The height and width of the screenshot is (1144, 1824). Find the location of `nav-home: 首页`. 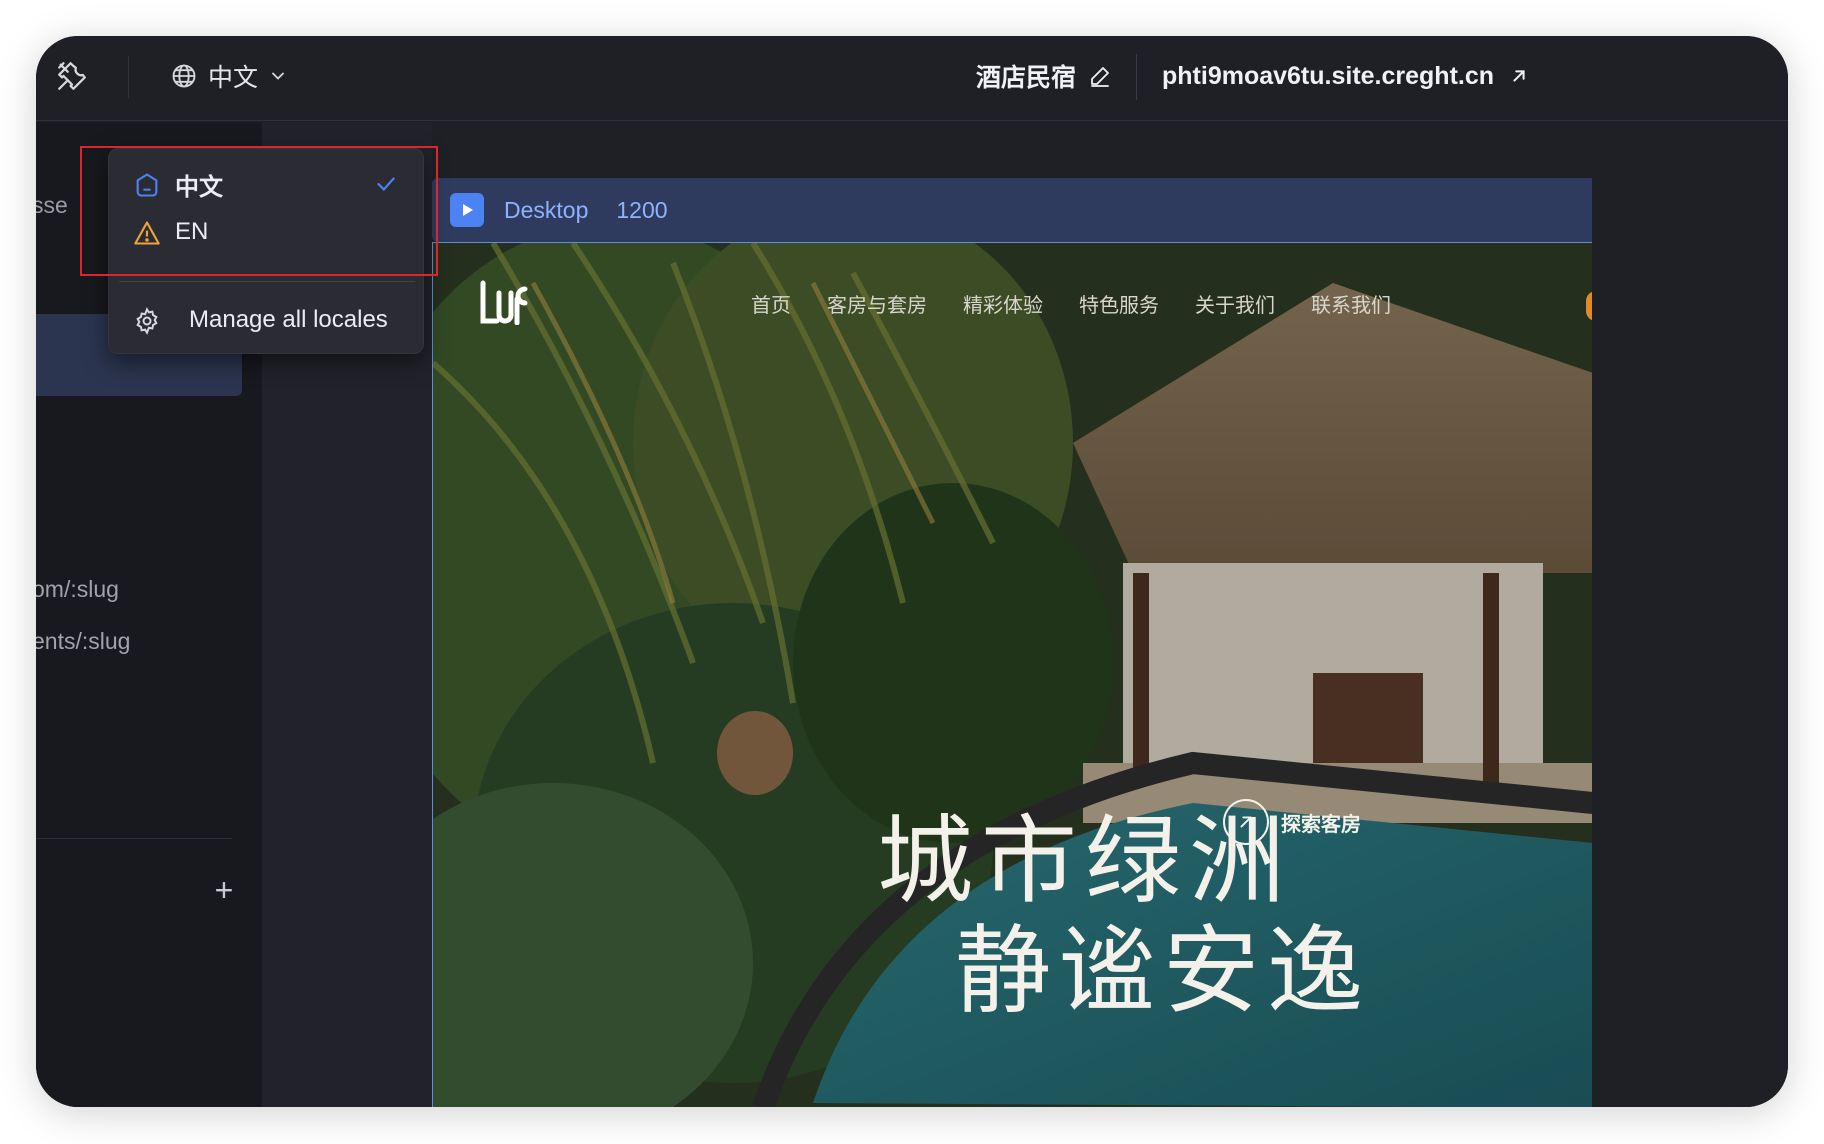

nav-home: 首页 is located at coordinates (771, 303).